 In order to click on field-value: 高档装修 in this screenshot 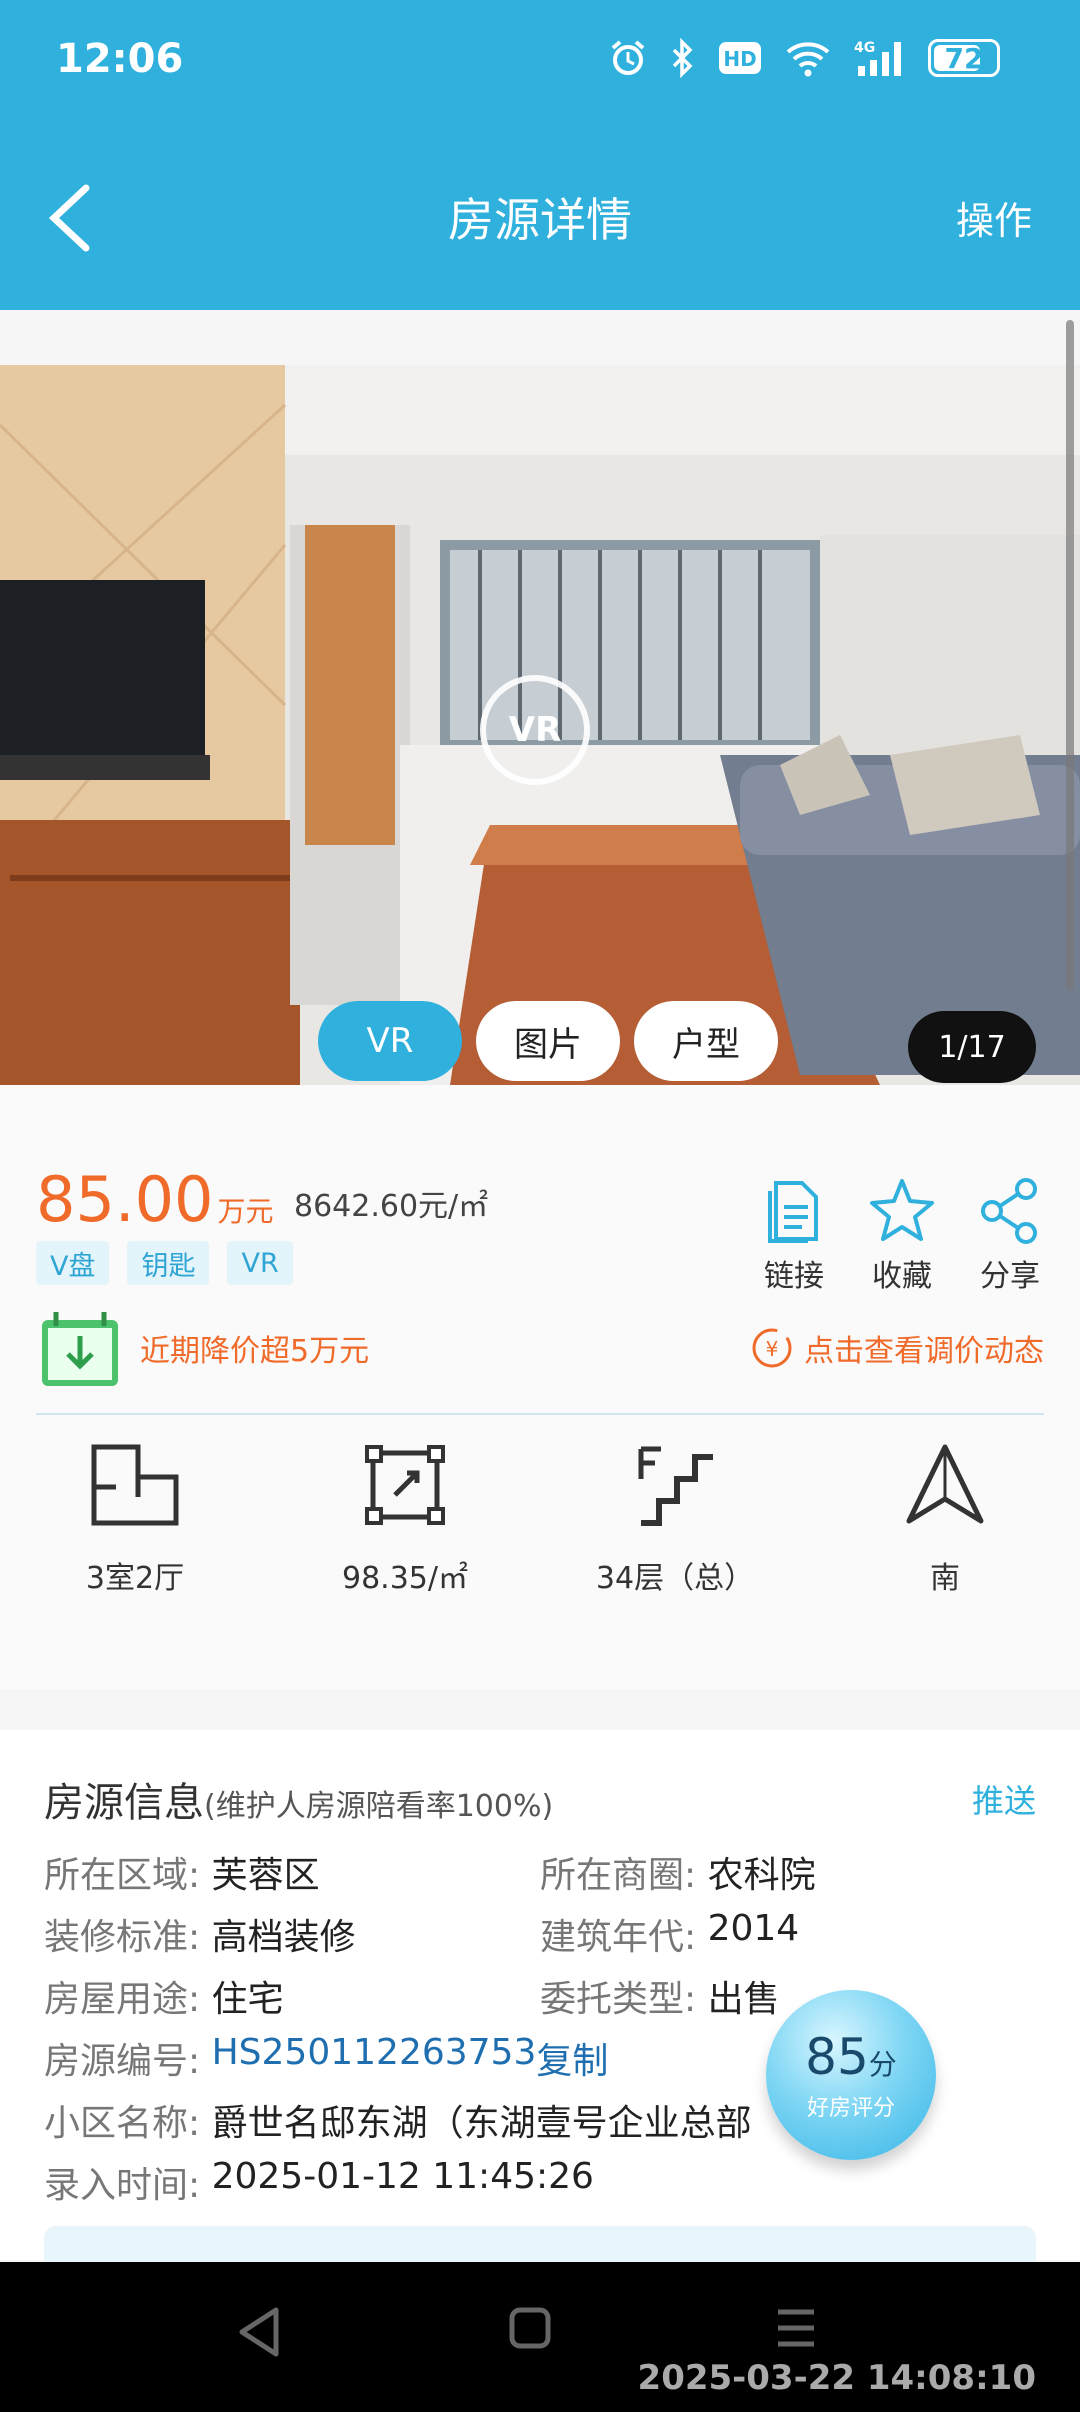, I will do `click(283, 1937)`.